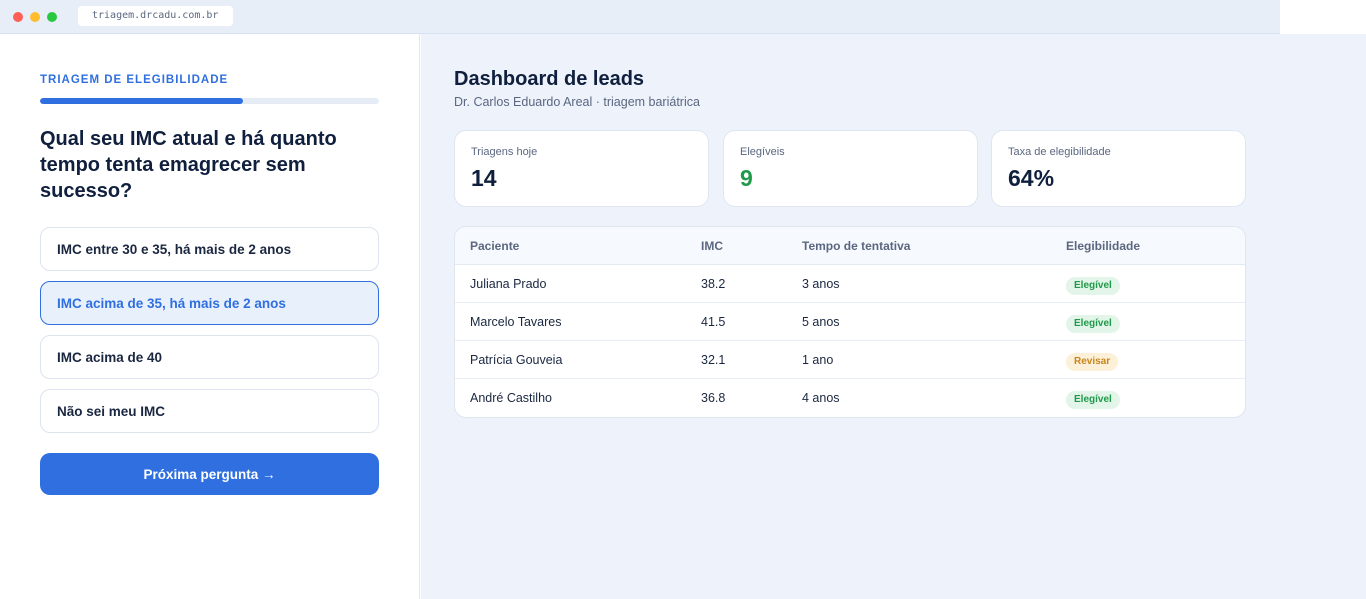  What do you see at coordinates (821, 284) in the screenshot?
I see `patient-time: 3 anos` at bounding box center [821, 284].